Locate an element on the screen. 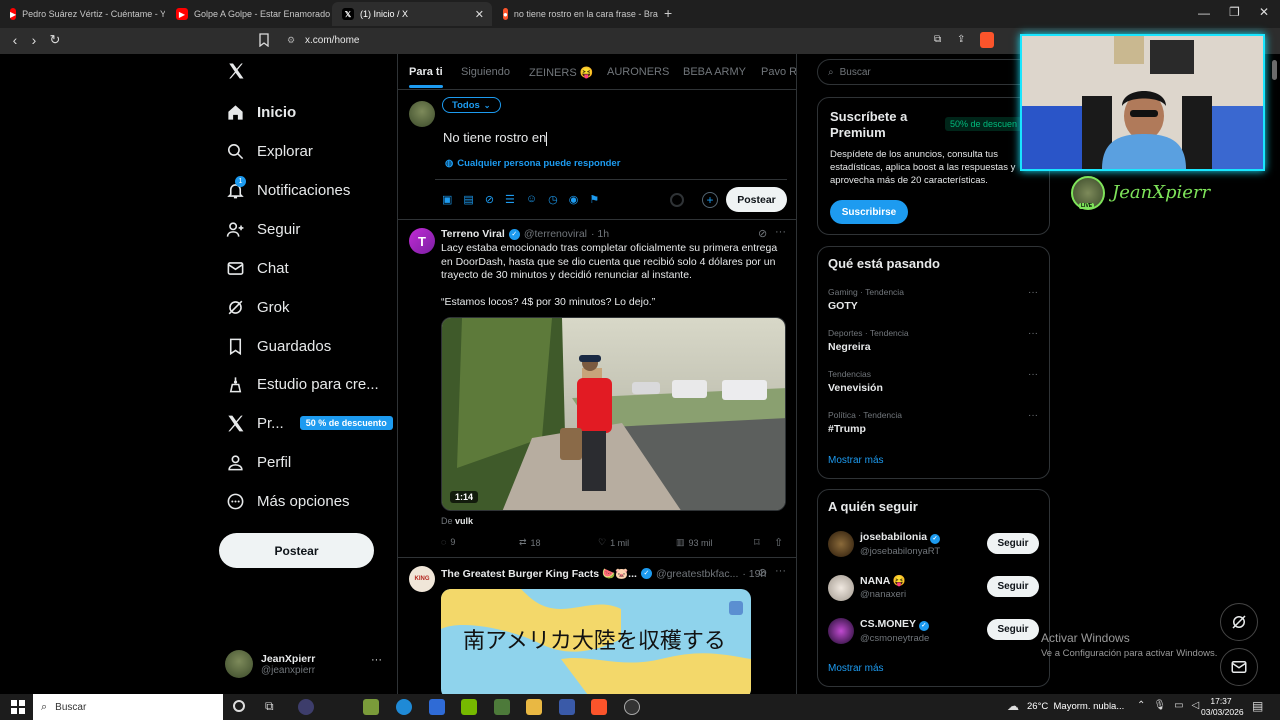 The image size is (1280, 720). tab-zeiners: ZEINERS 😝 is located at coordinates (561, 72).